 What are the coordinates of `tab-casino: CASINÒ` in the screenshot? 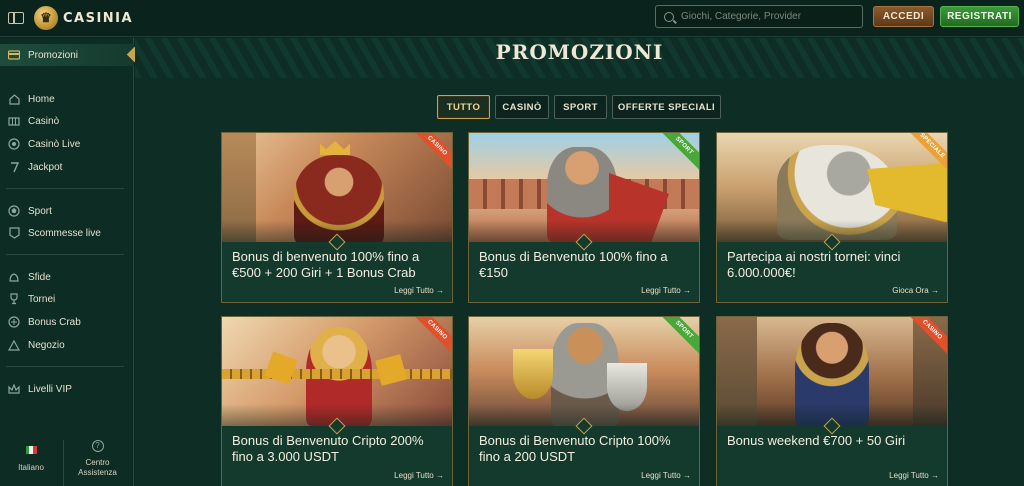 It's located at (522, 107).